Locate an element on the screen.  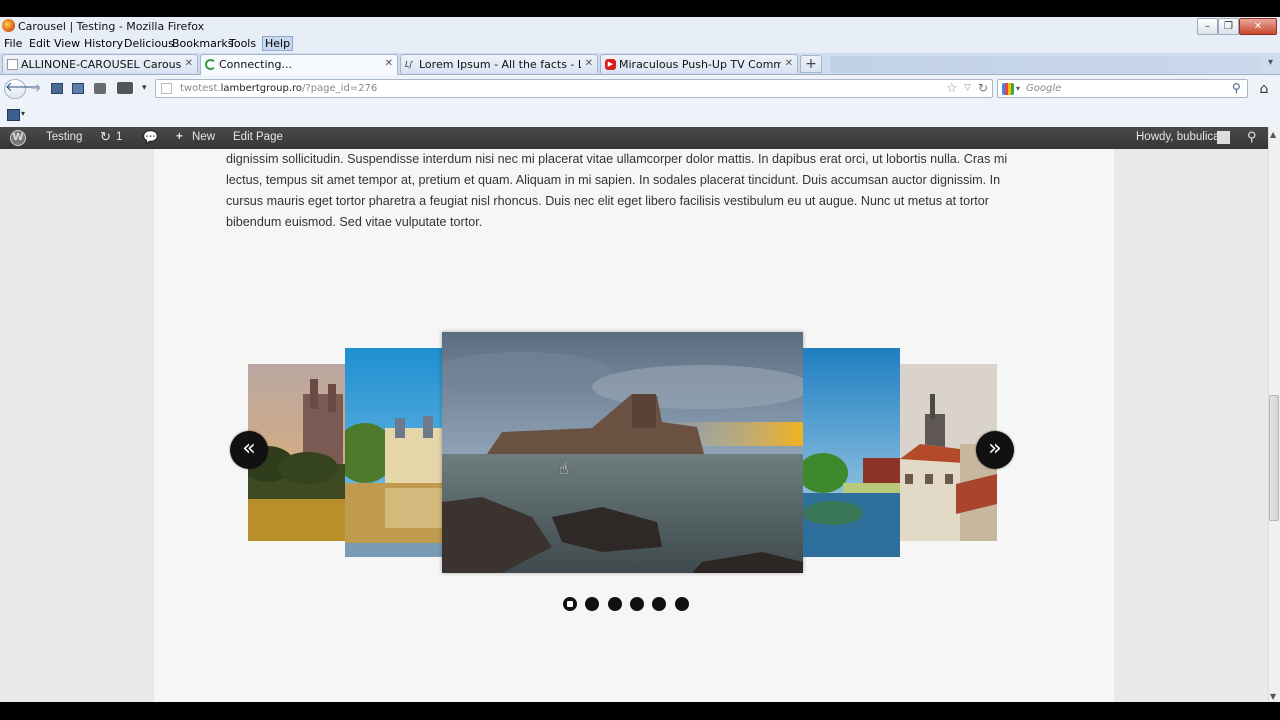
restore-button: ❐ is located at coordinates (1228, 26).